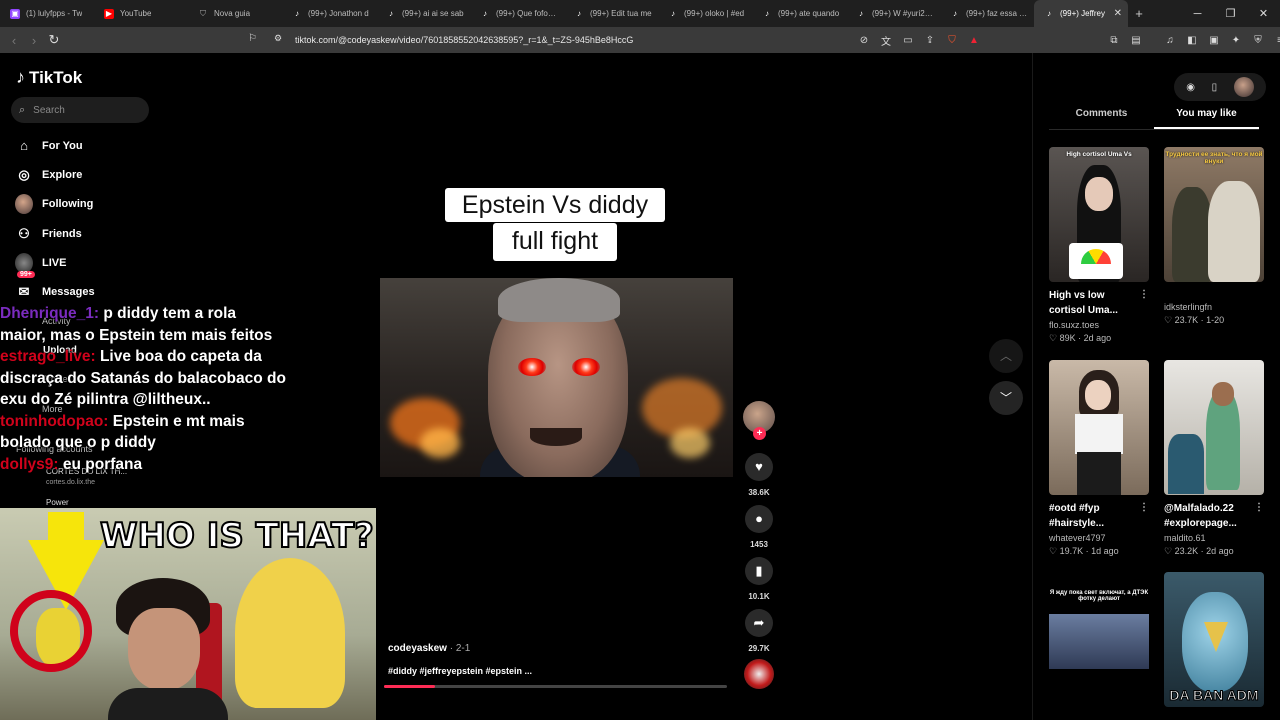  Describe the element at coordinates (893, 13) in the screenshot. I see `browser-tab: ♪ (99+) W #yuri22 #` at that location.